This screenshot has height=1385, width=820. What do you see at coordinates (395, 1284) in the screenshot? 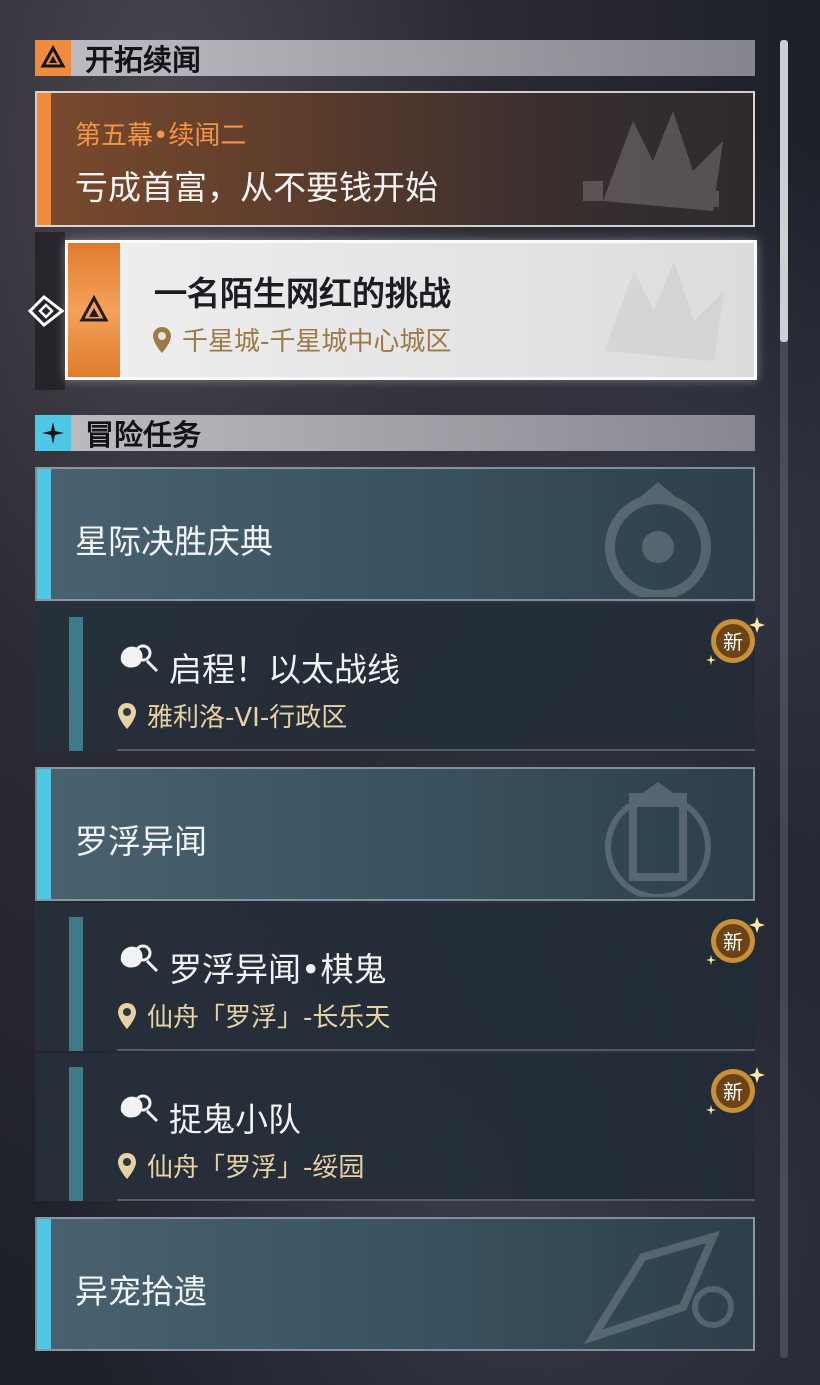
I see `quest-group-card: 异宠拾遗` at bounding box center [395, 1284].